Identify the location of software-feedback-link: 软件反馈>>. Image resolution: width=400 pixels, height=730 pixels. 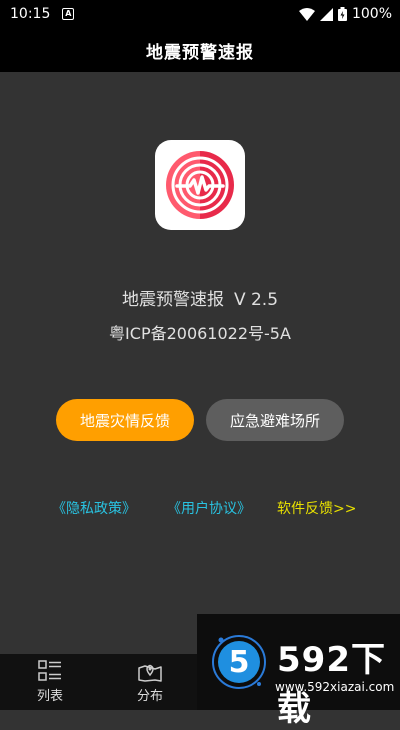
(316, 508).